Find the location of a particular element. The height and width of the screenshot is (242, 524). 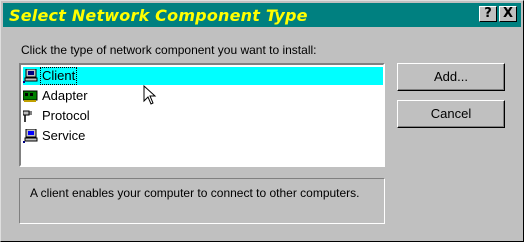

mouse-pointer-icon is located at coordinates (150, 95).